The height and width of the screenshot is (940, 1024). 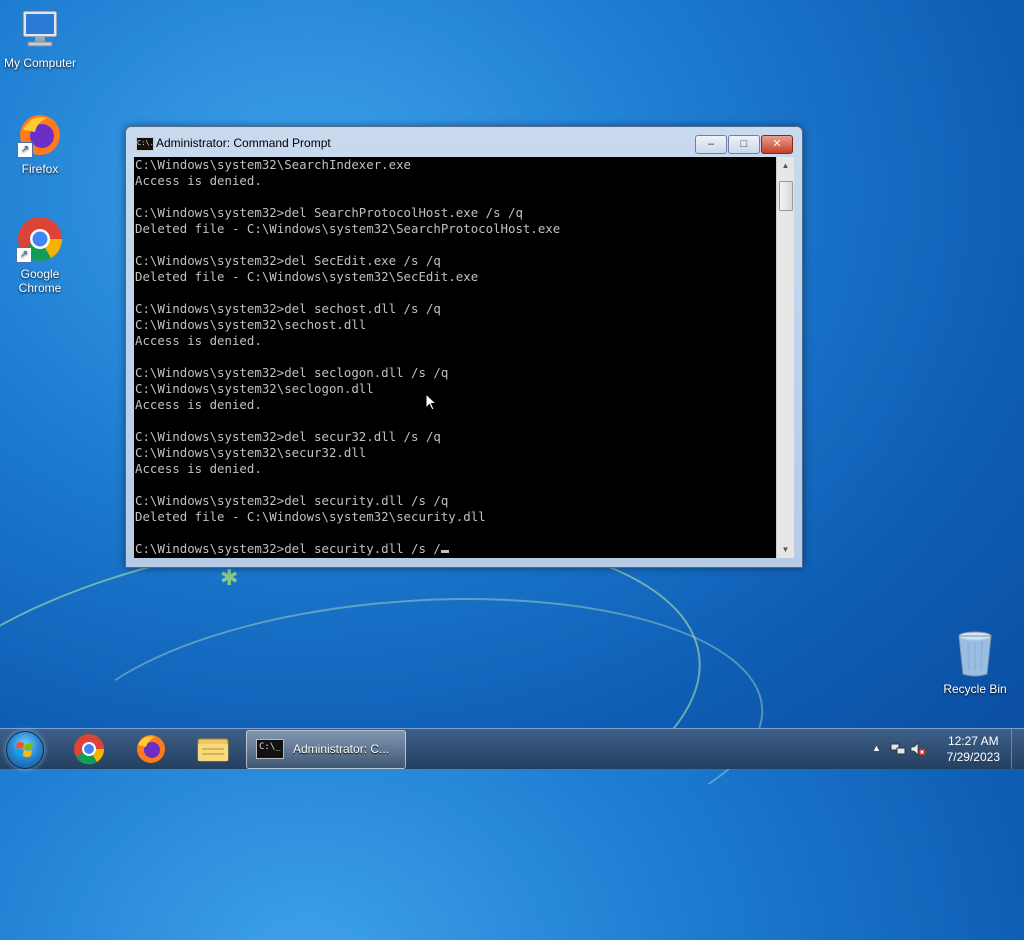 I want to click on console-line: C:\Windows\system32\secur32.dll, so click(x=251, y=452).